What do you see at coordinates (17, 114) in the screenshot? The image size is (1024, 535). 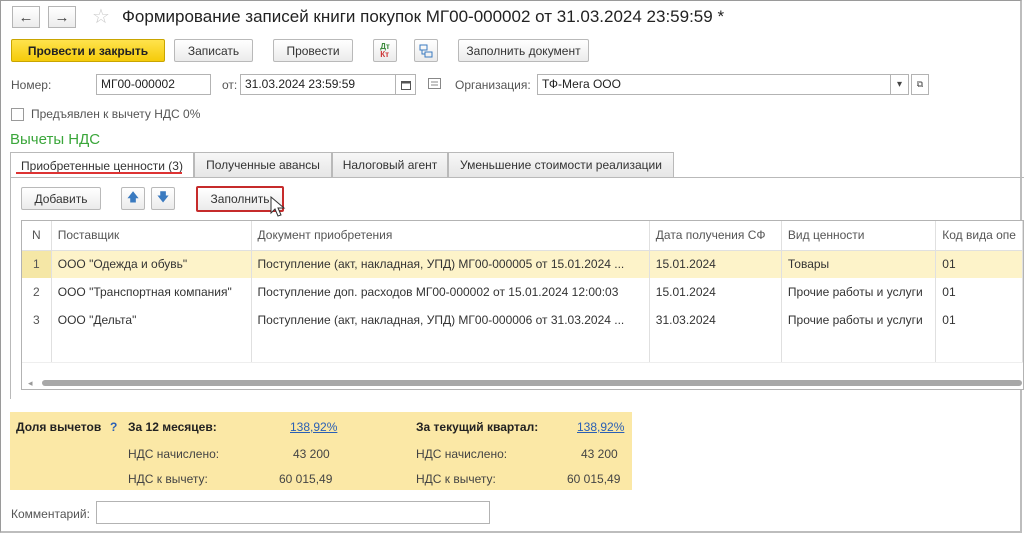 I see `vat0-checkbox` at bounding box center [17, 114].